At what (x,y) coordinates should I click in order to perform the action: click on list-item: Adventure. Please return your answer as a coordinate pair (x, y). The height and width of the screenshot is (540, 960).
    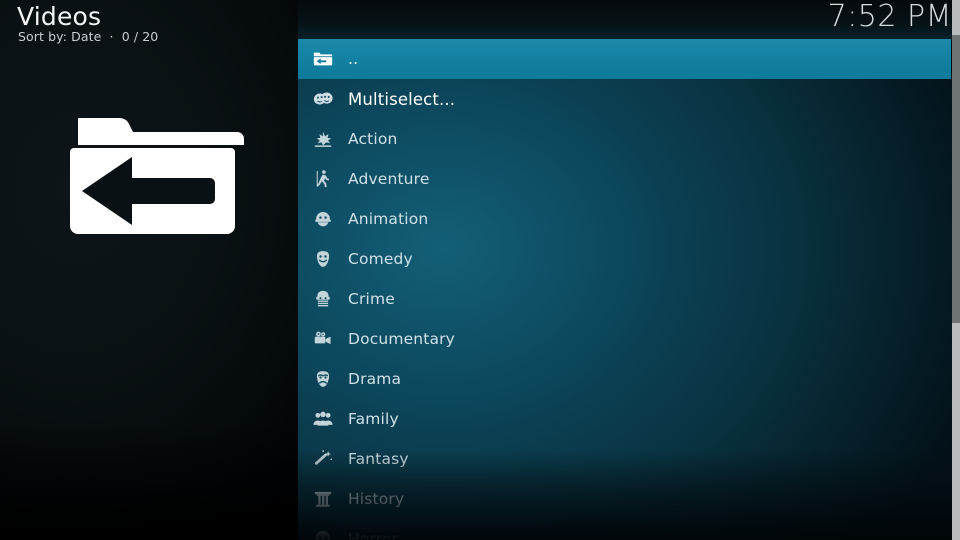
    Looking at the image, I should click on (629, 179).